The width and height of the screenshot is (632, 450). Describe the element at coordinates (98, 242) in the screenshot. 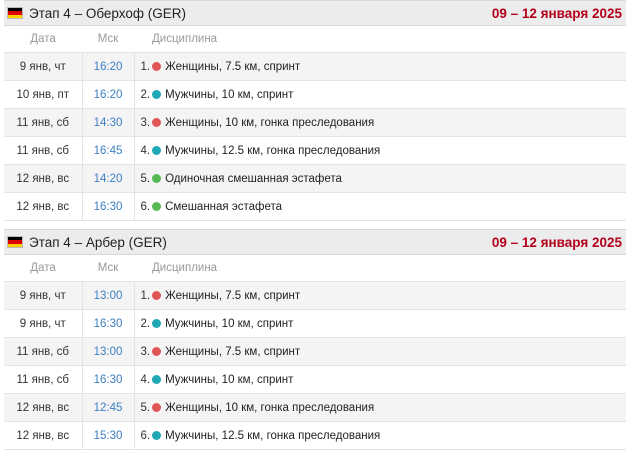

I see `stage-title: Этап 4 – Арбер (GER)` at that location.